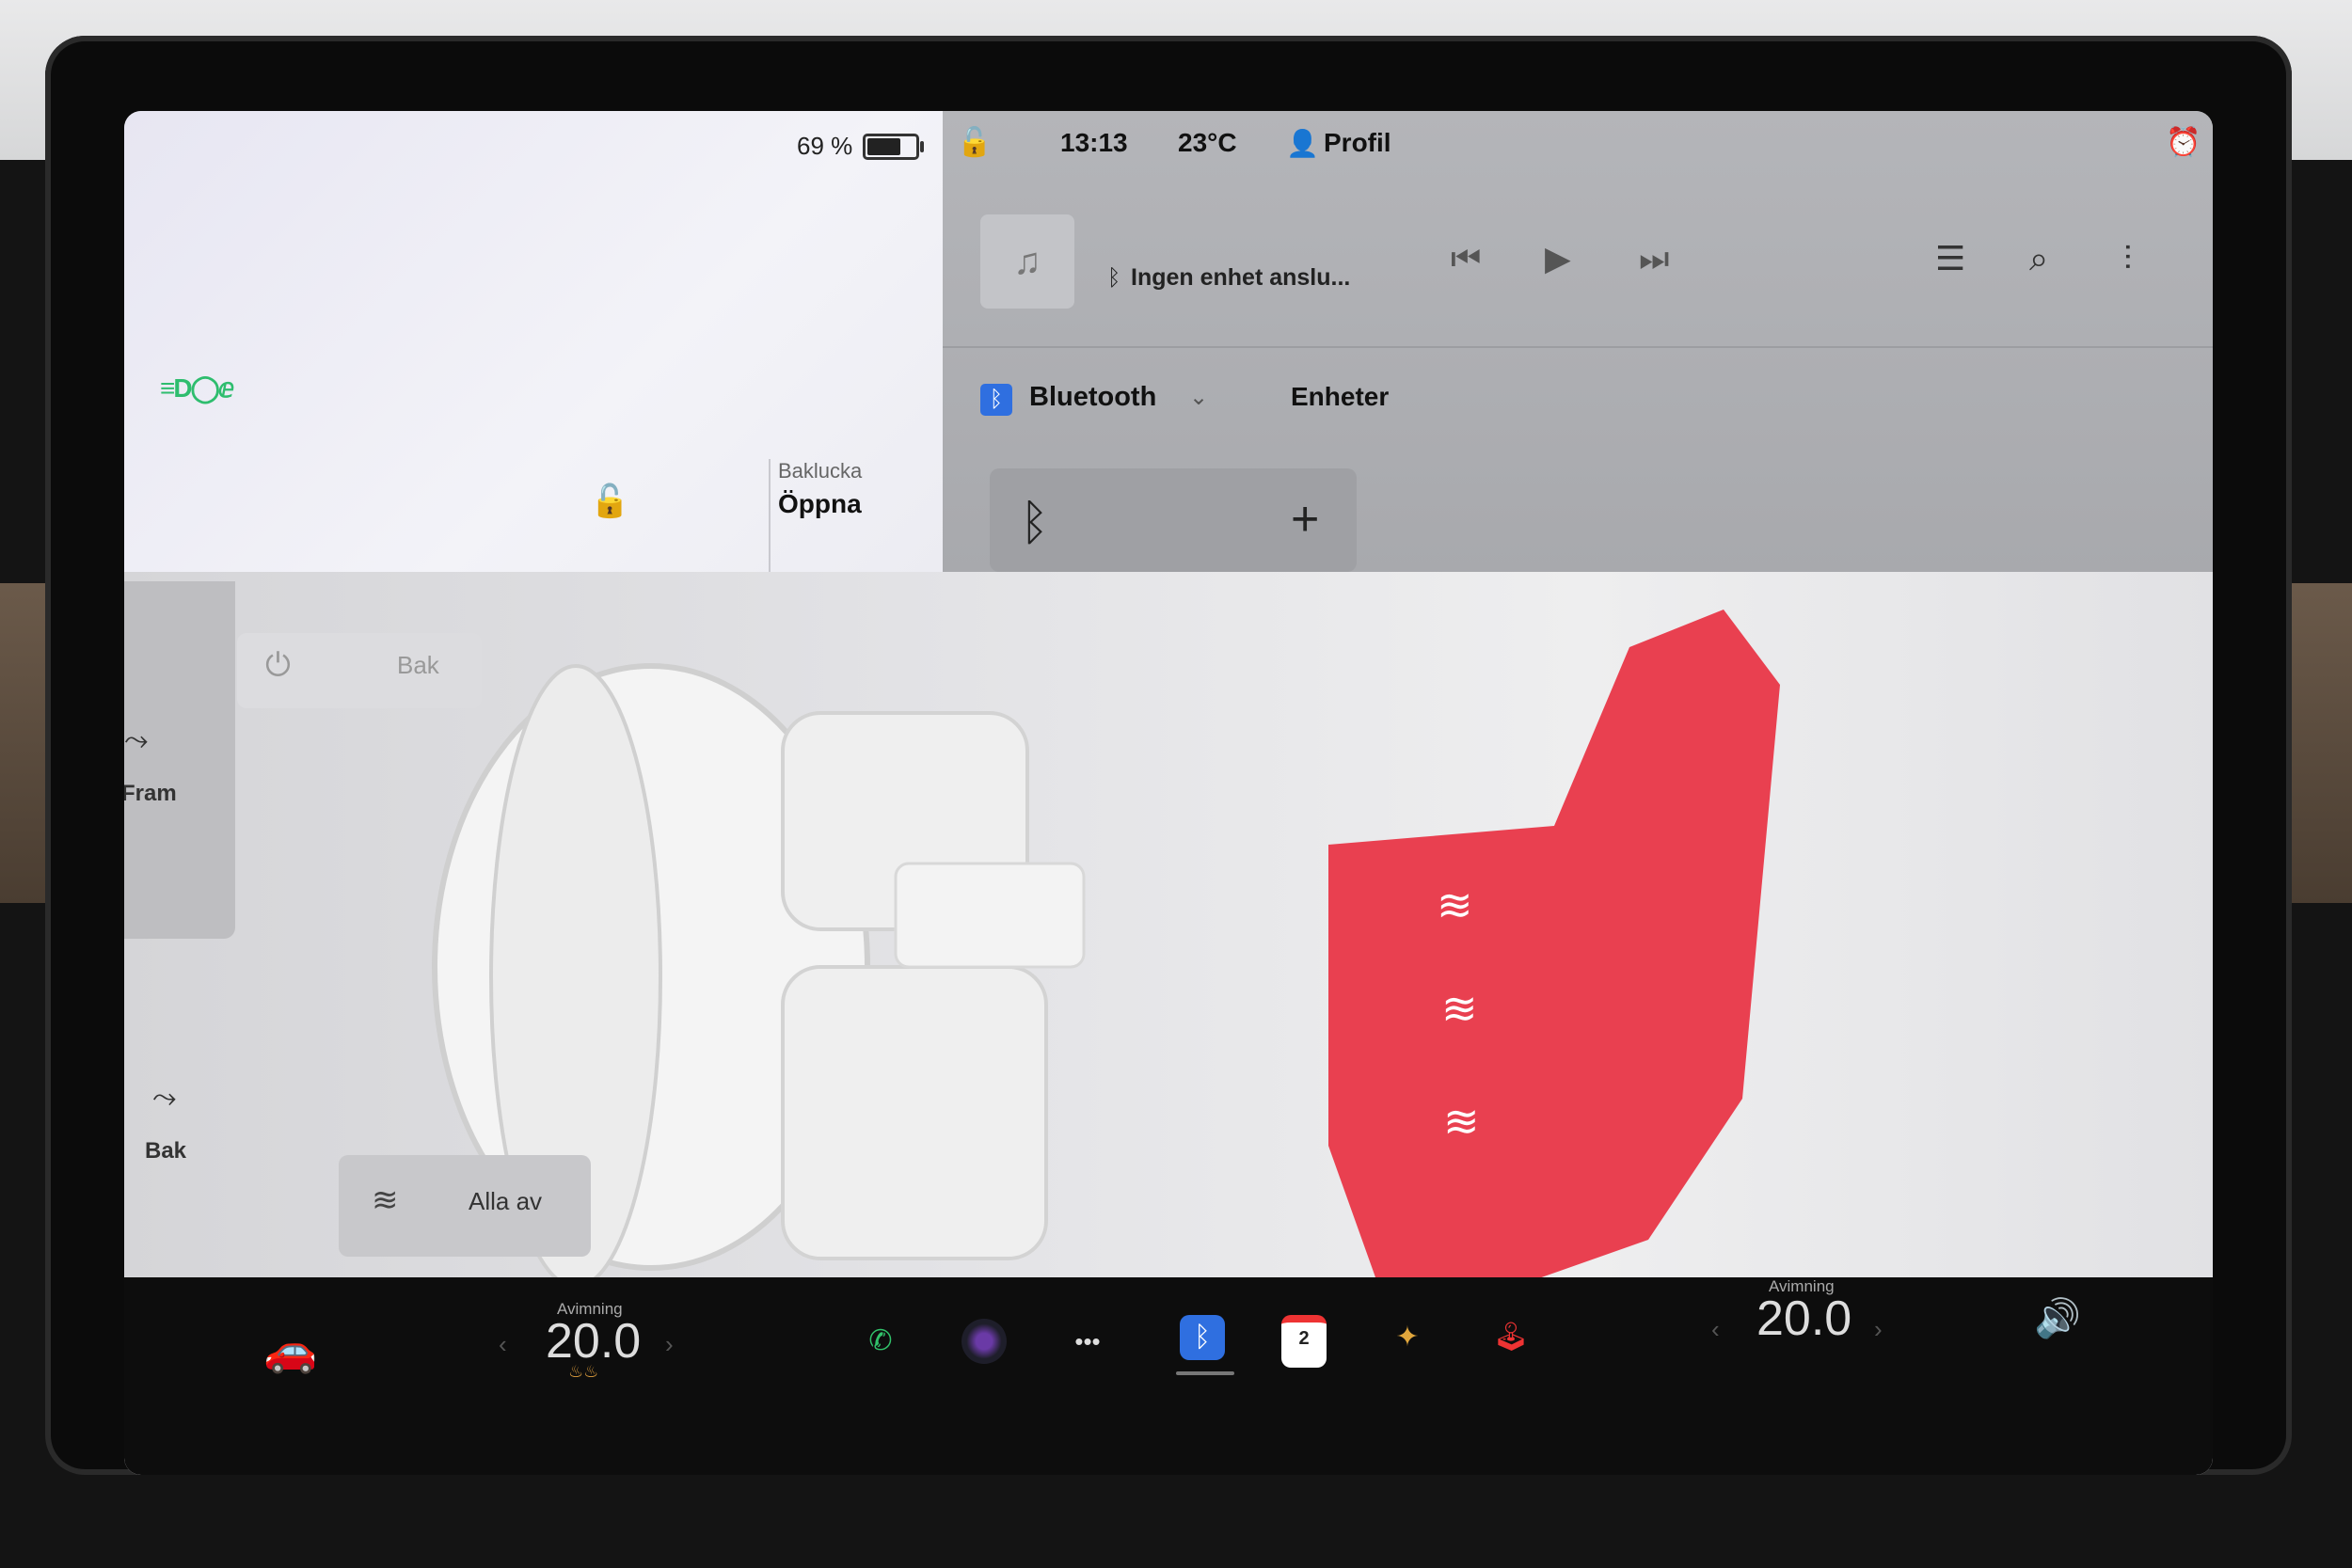 Image resolution: width=2352 pixels, height=1568 pixels. I want to click on center-console, so click(990, 915).